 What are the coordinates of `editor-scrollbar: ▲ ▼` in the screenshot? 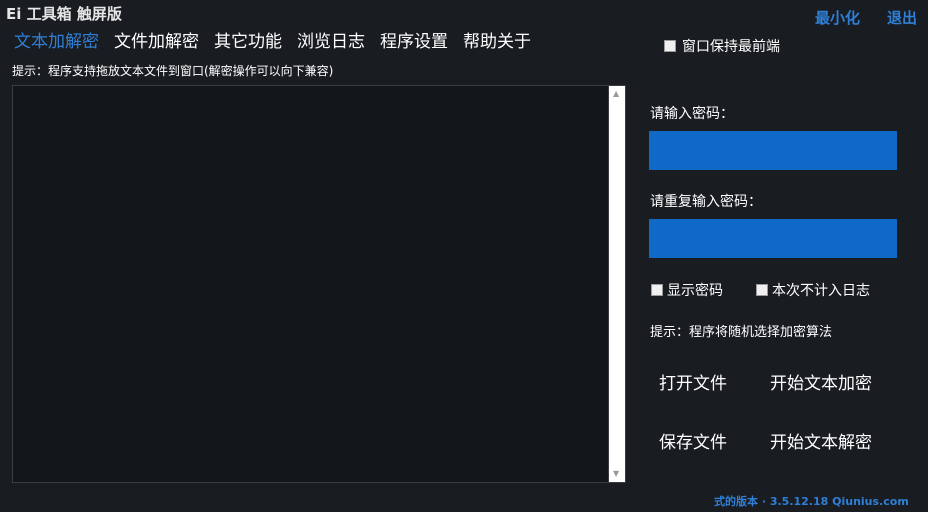 It's located at (617, 284).